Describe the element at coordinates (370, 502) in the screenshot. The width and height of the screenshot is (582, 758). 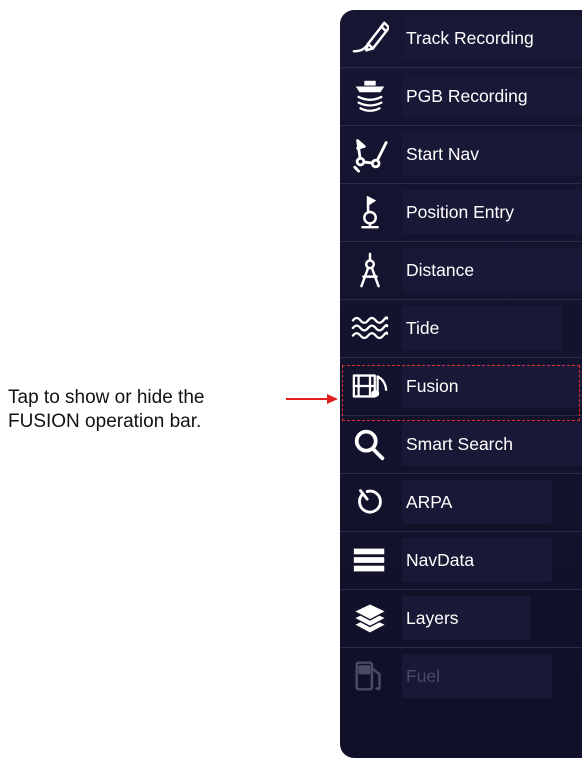
I see `arpa-target-icon` at that location.